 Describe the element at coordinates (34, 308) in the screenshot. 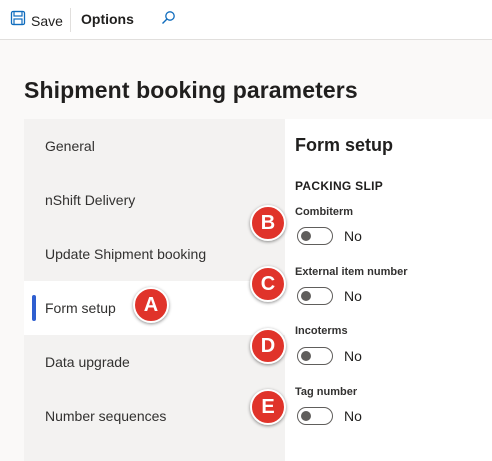

I see `active-indicator` at that location.